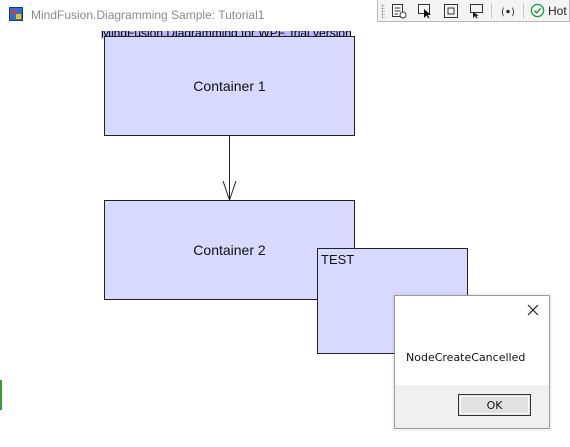 This screenshot has width=570, height=447. I want to click on message-box: NodeCreateCancelled OK, so click(472, 362).